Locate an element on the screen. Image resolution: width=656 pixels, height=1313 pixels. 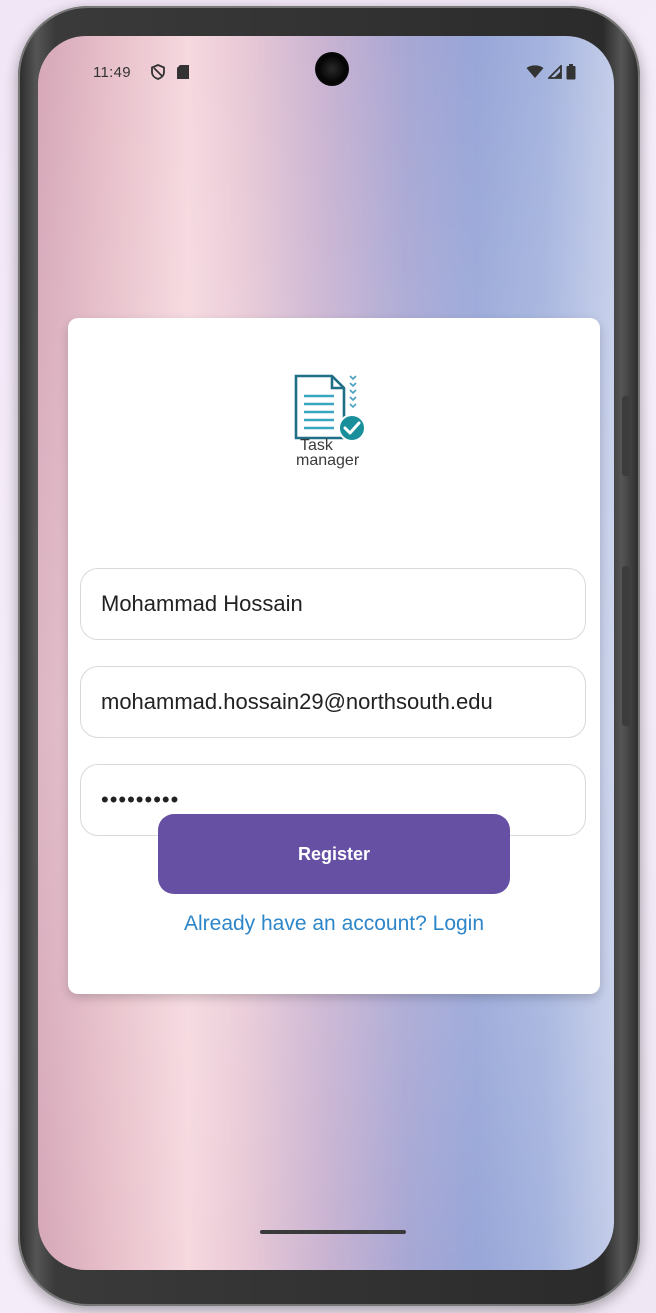
email-field is located at coordinates (333, 702).